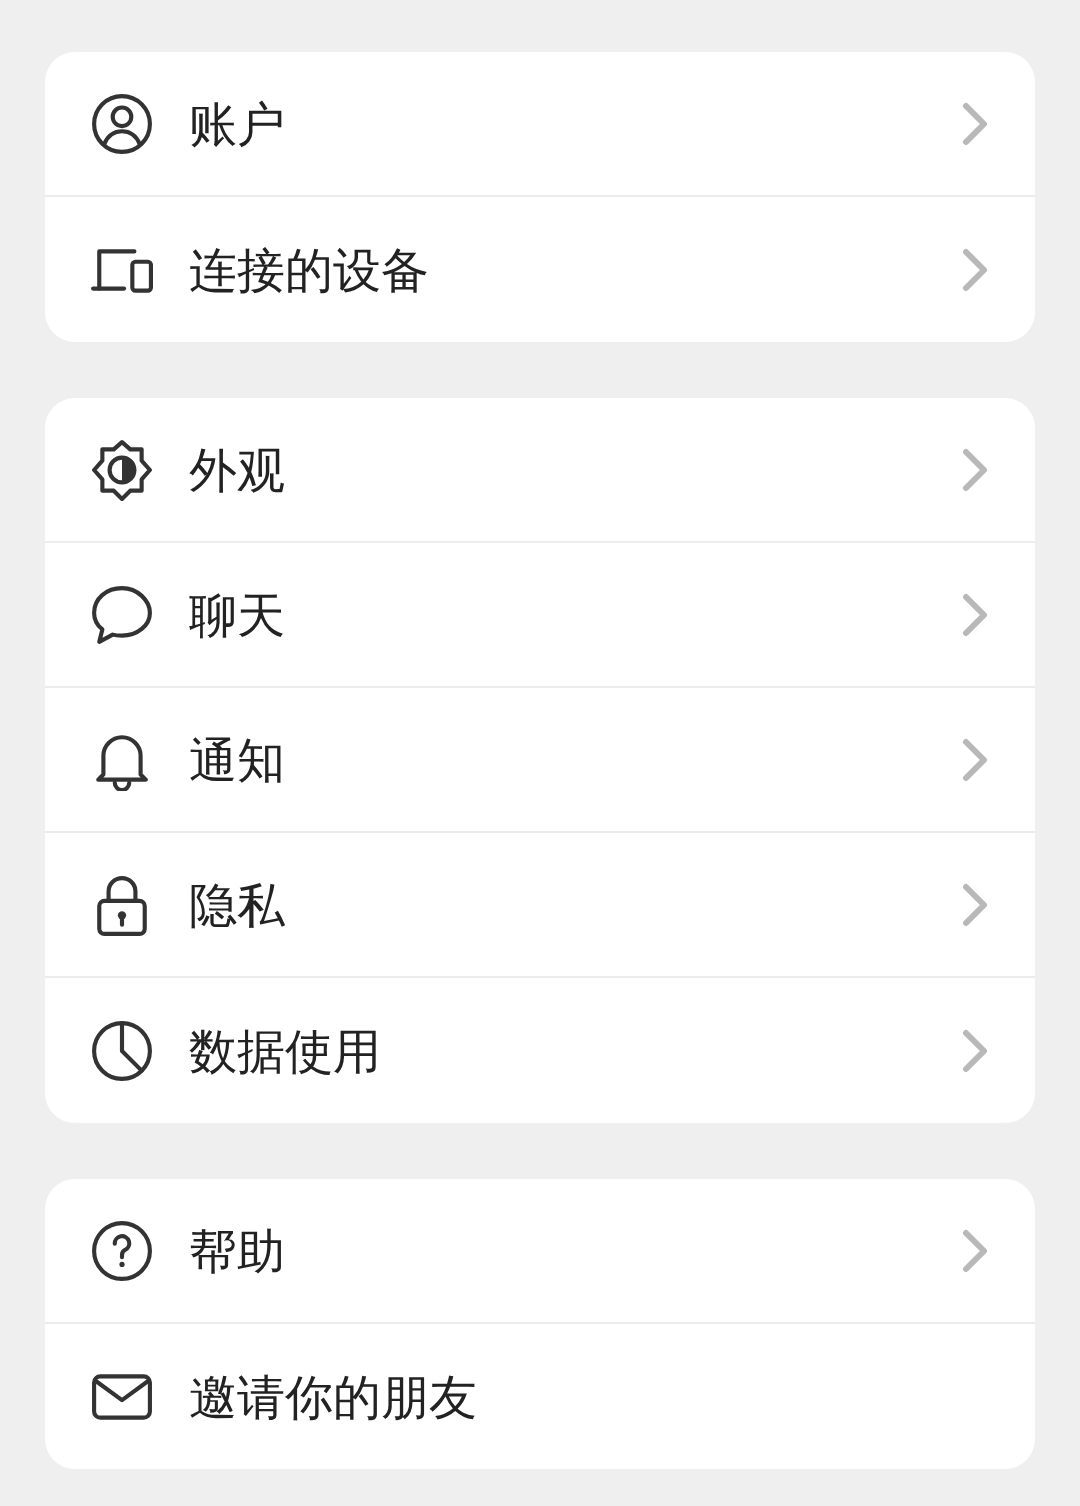 Image resolution: width=1080 pixels, height=1506 pixels. Describe the element at coordinates (237, 760) in the screenshot. I see `row-label: 通知` at that location.